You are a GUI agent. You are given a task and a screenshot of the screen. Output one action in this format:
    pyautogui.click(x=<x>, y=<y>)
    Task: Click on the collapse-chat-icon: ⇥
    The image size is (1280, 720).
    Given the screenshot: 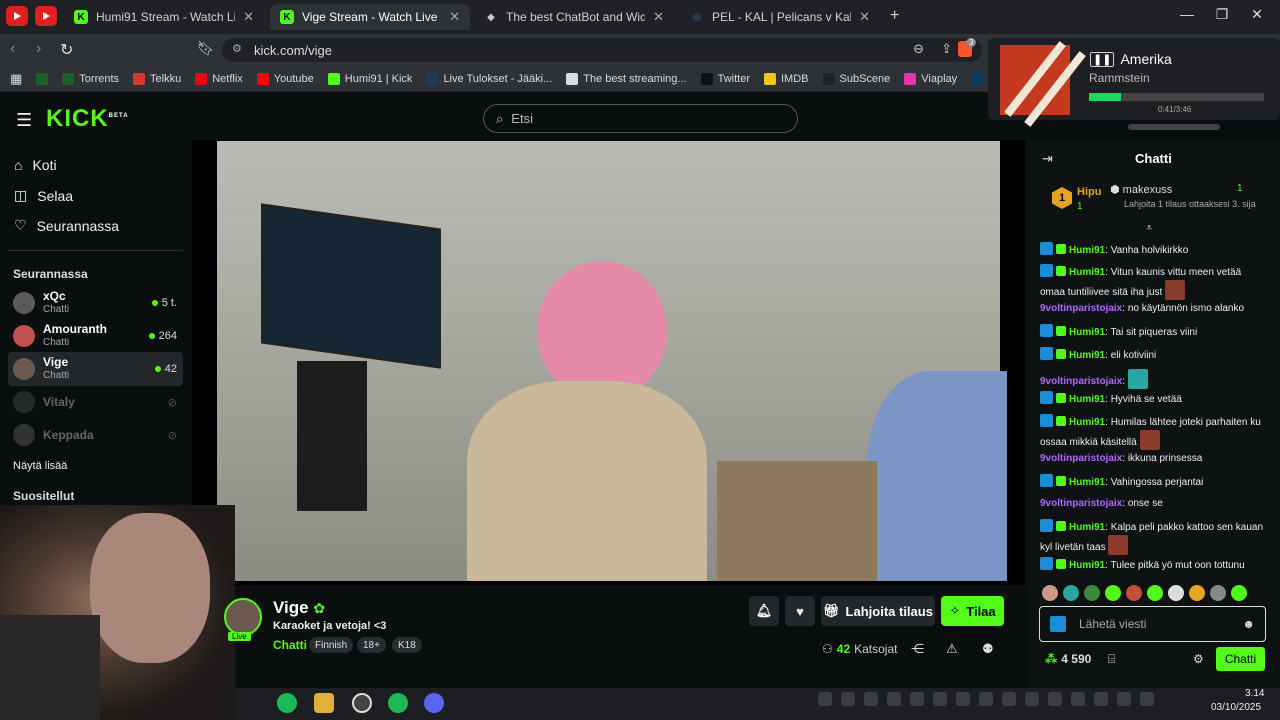 What is the action you would take?
    pyautogui.click(x=1047, y=159)
    